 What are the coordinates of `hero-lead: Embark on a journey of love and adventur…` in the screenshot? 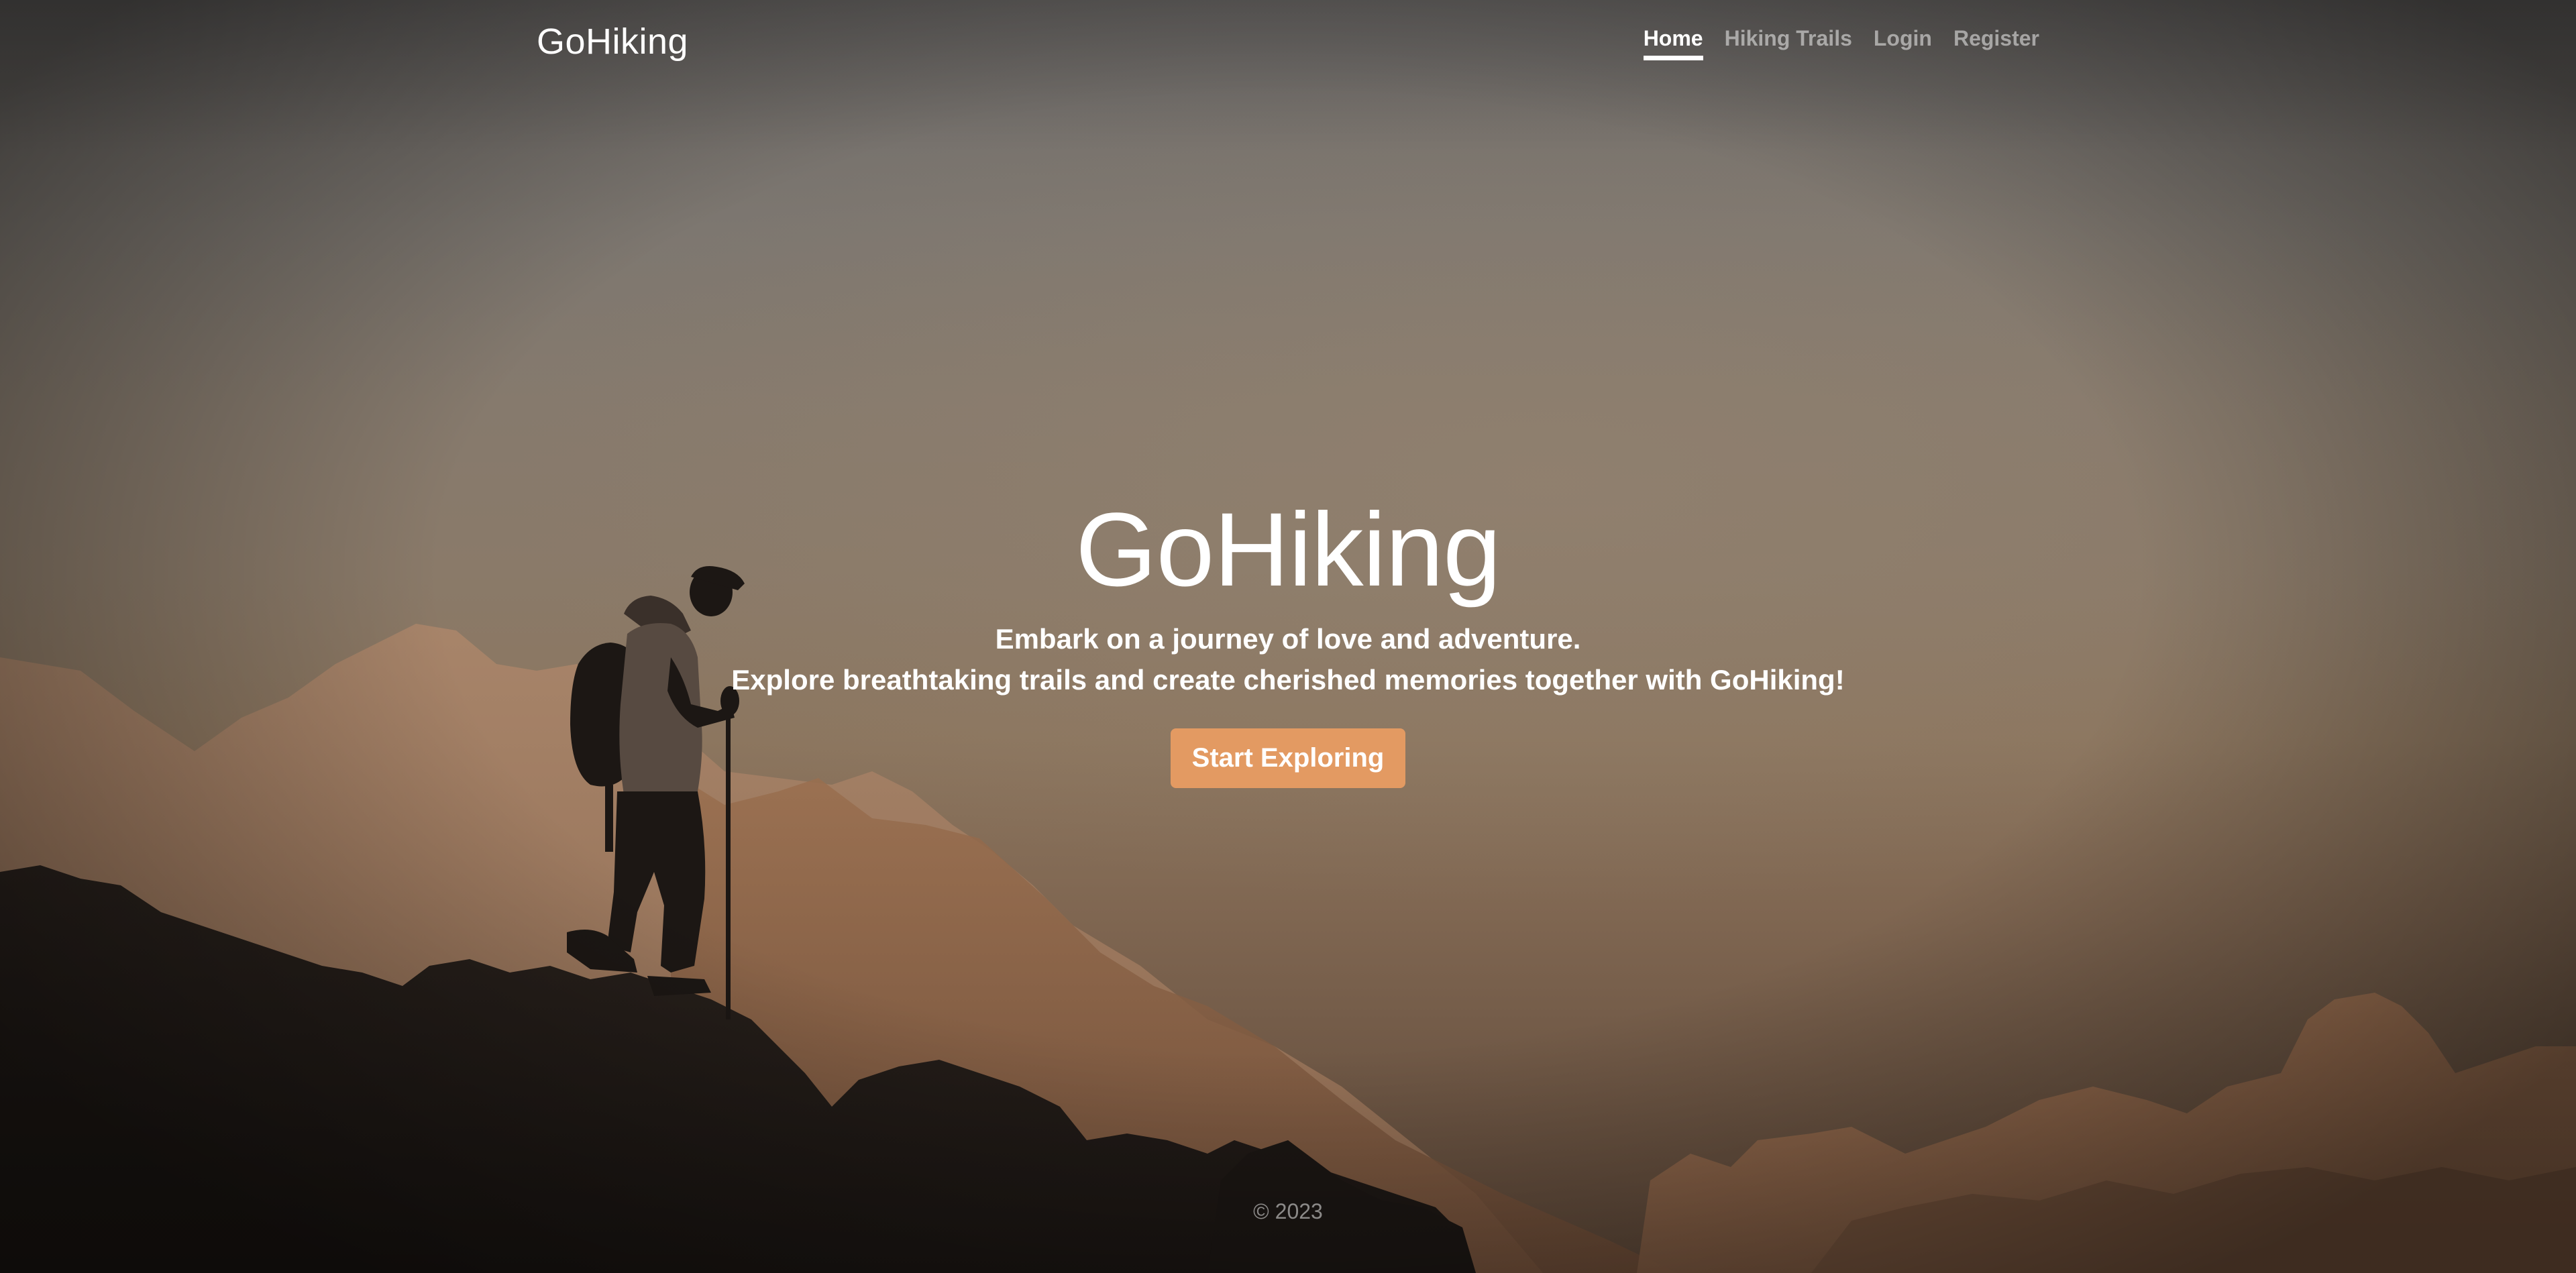 It's located at (1288, 659).